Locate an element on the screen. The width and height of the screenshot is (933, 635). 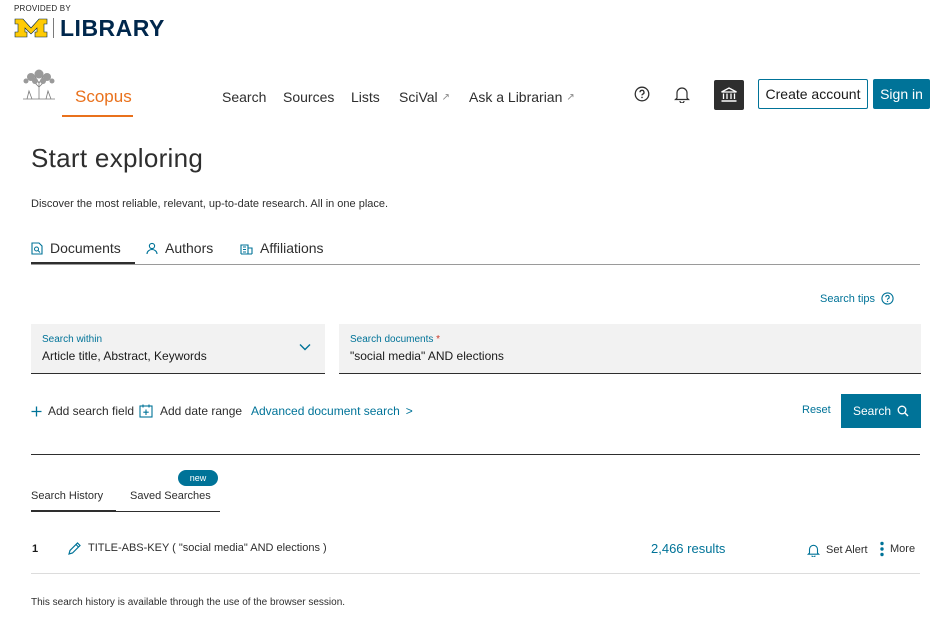
tab-authors: Authors is located at coordinates (179, 248).